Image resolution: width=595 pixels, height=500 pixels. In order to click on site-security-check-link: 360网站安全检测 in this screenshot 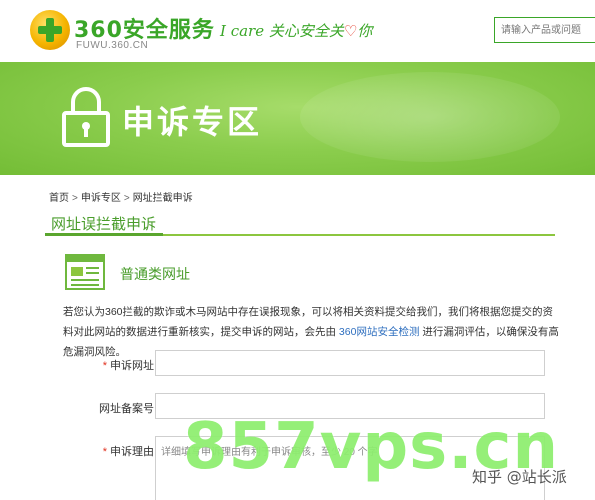, I will do `click(379, 332)`.